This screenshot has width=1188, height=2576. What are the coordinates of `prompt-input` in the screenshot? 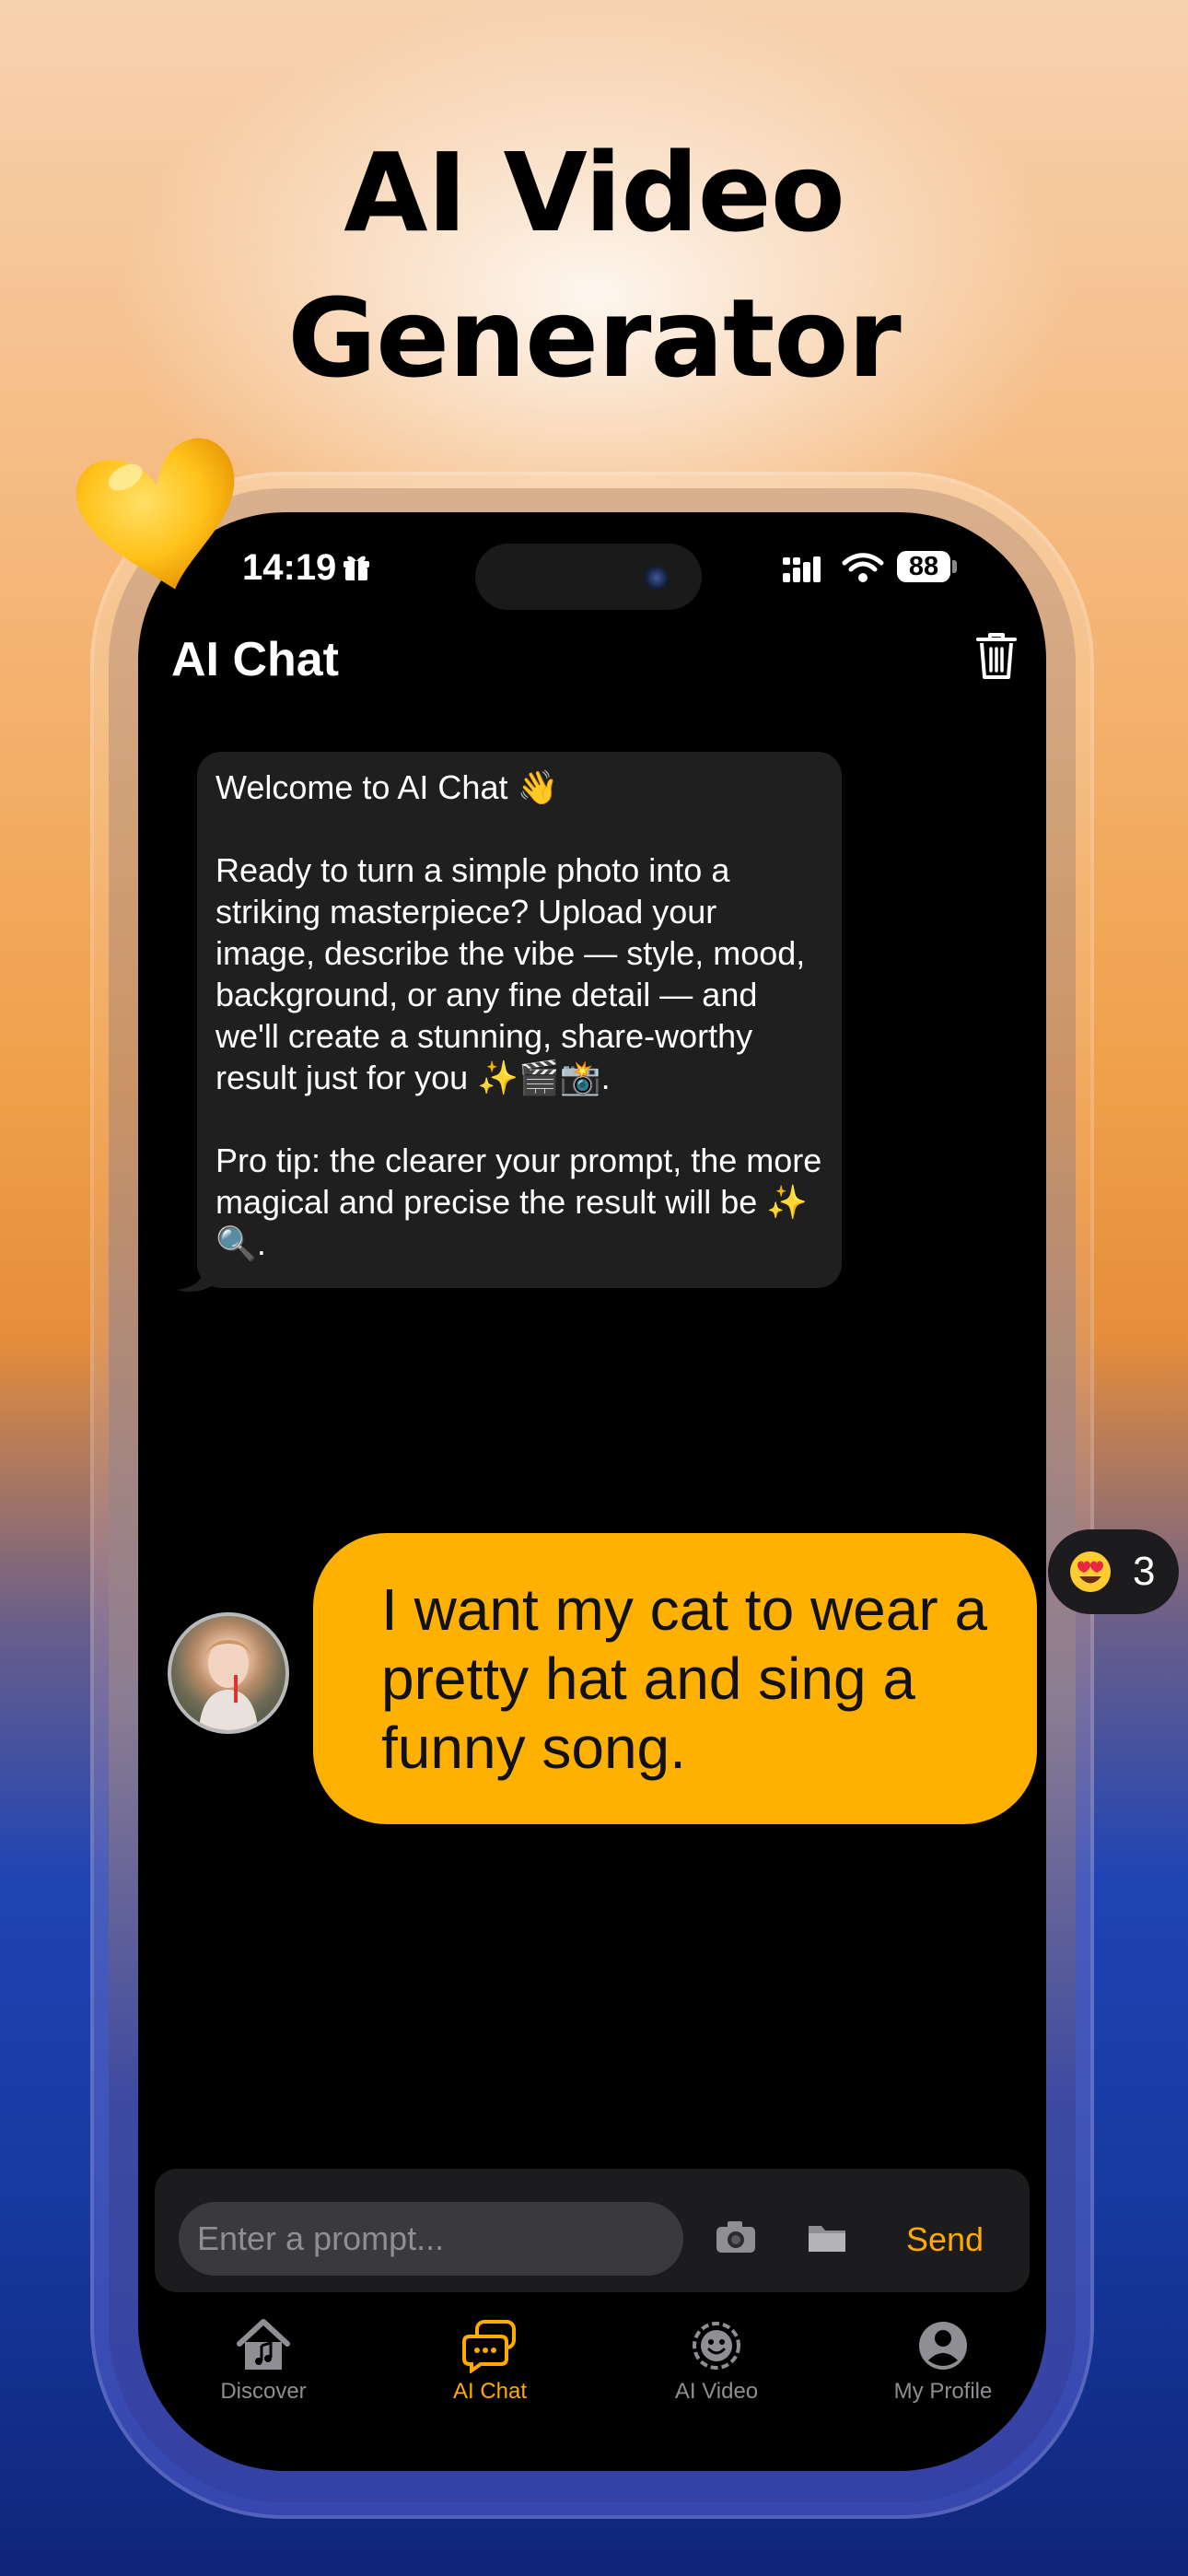 It's located at (431, 2239).